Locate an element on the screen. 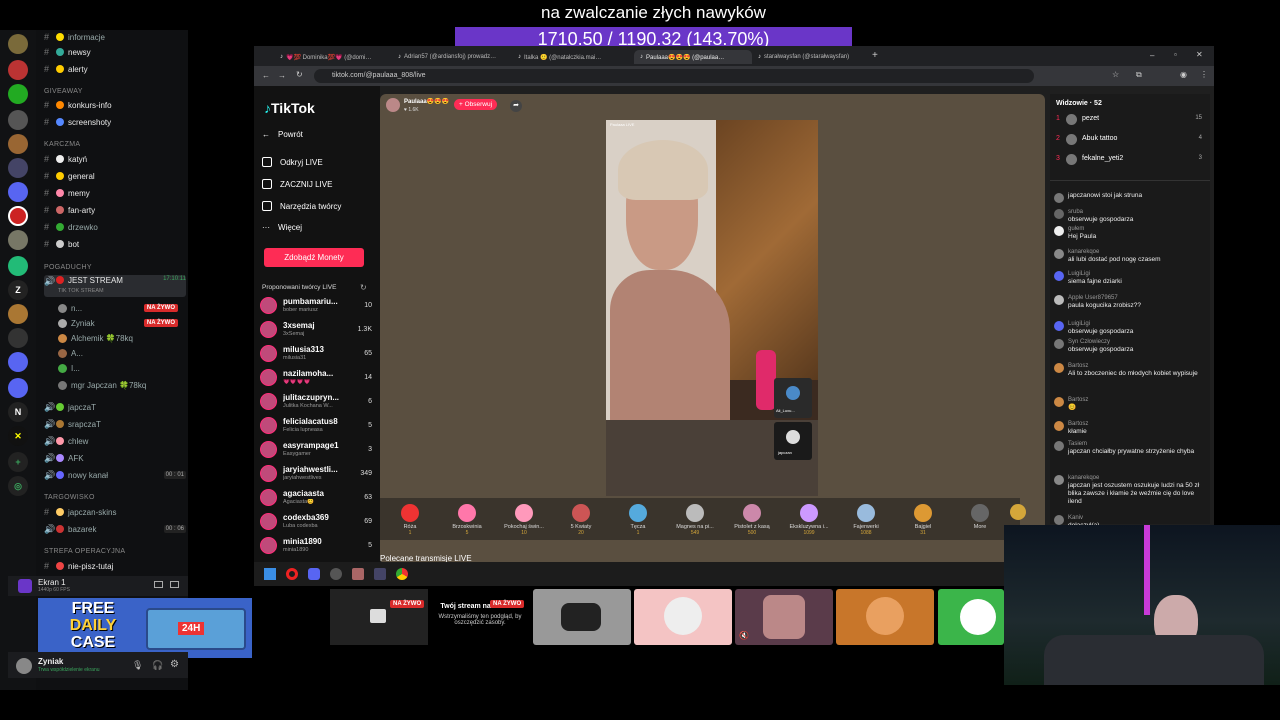 Image resolution: width=1280 pixels, height=720 pixels. chat-username: Kaniv is located at coordinates (1136, 518).